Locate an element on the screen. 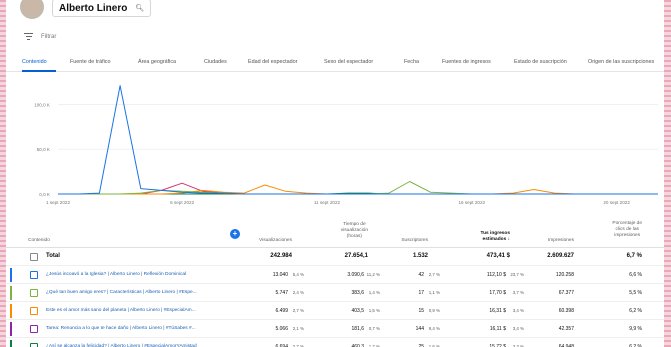  total-impressions: 2.609.627 is located at coordinates (560, 256).